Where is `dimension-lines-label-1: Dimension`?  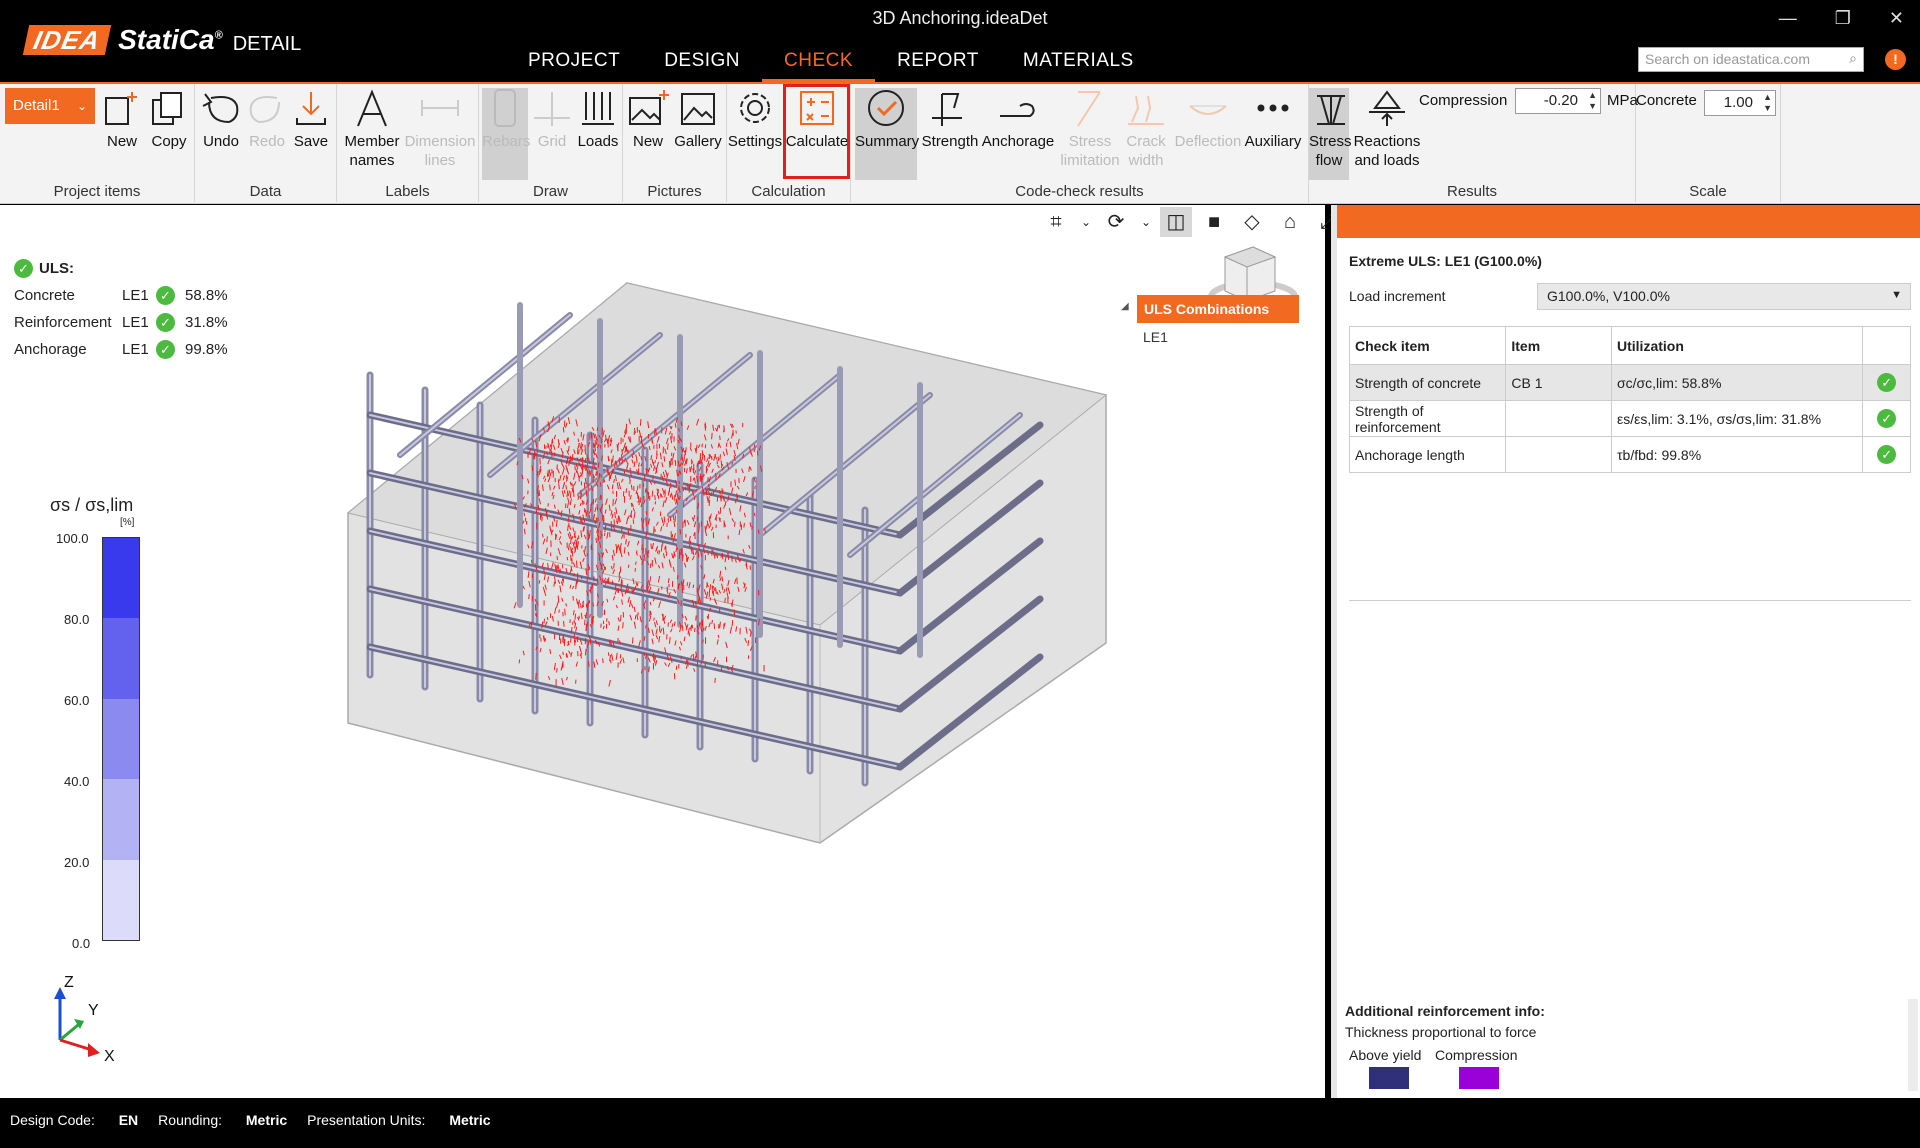
dimension-lines-label-1: Dimension is located at coordinates (440, 141).